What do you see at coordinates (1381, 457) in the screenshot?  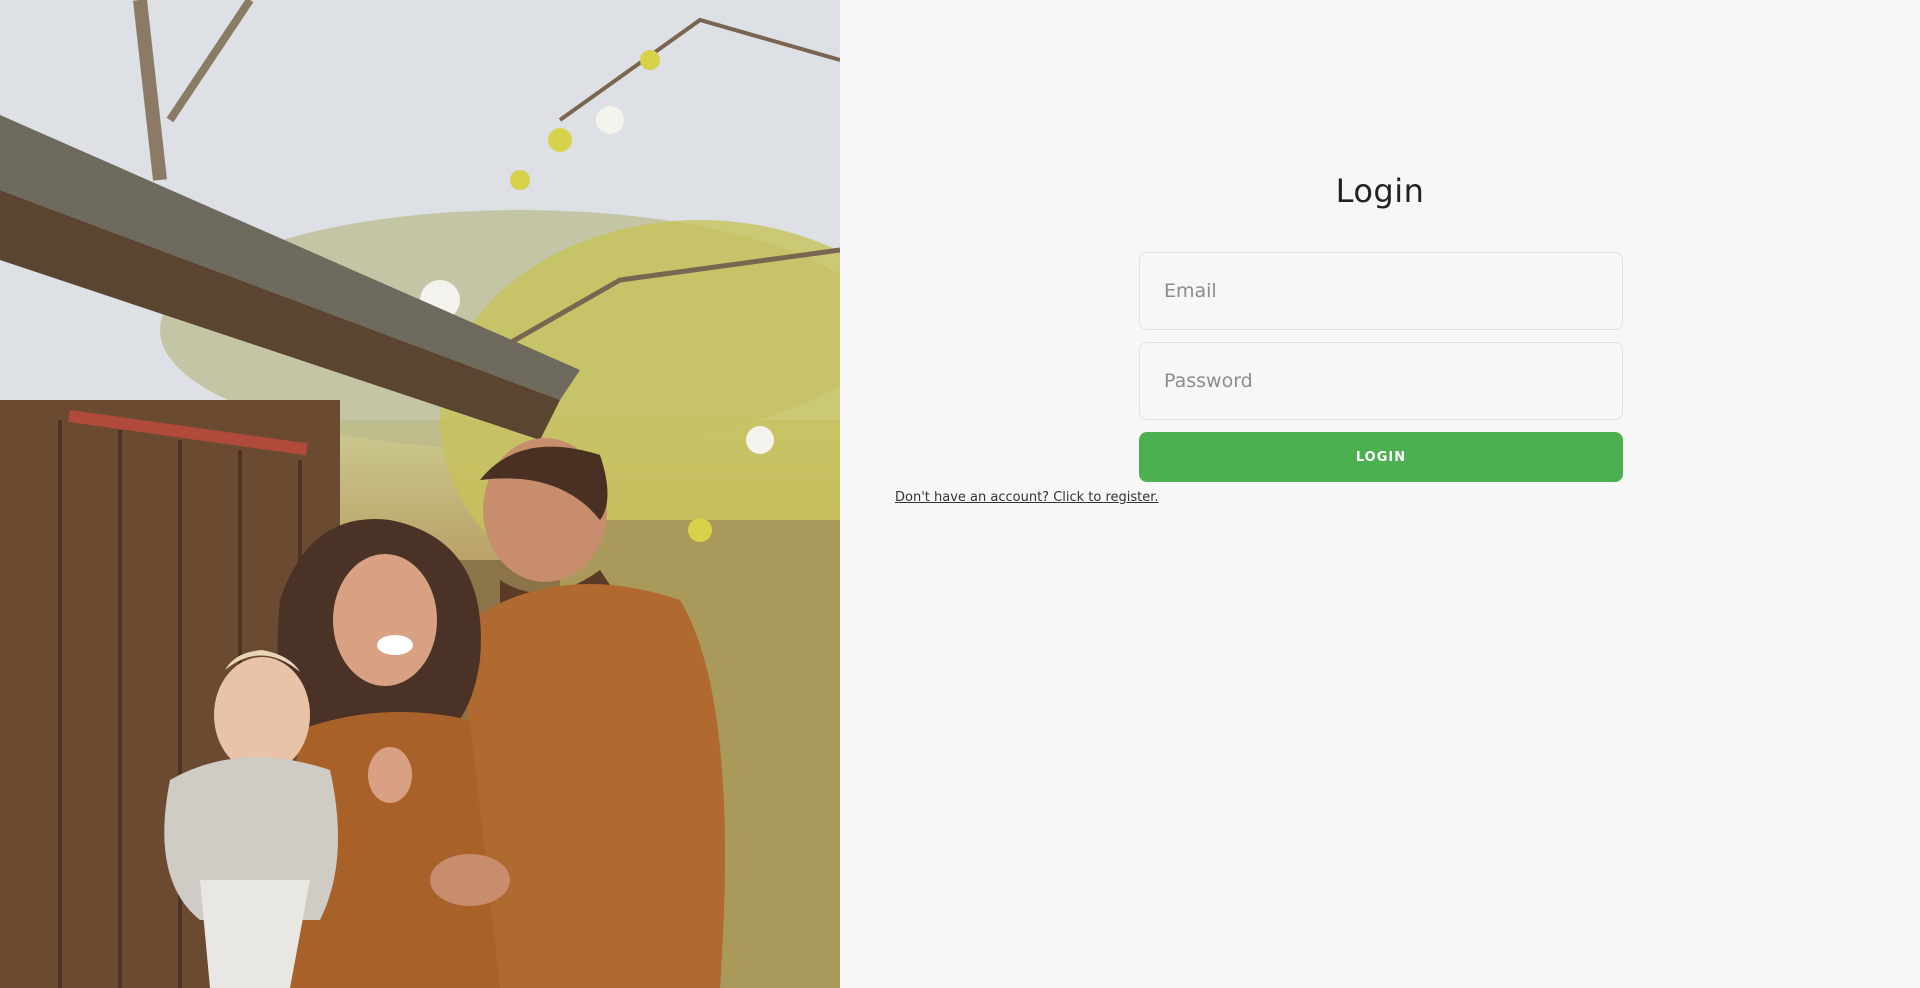 I see `login-button: LOGIN` at bounding box center [1381, 457].